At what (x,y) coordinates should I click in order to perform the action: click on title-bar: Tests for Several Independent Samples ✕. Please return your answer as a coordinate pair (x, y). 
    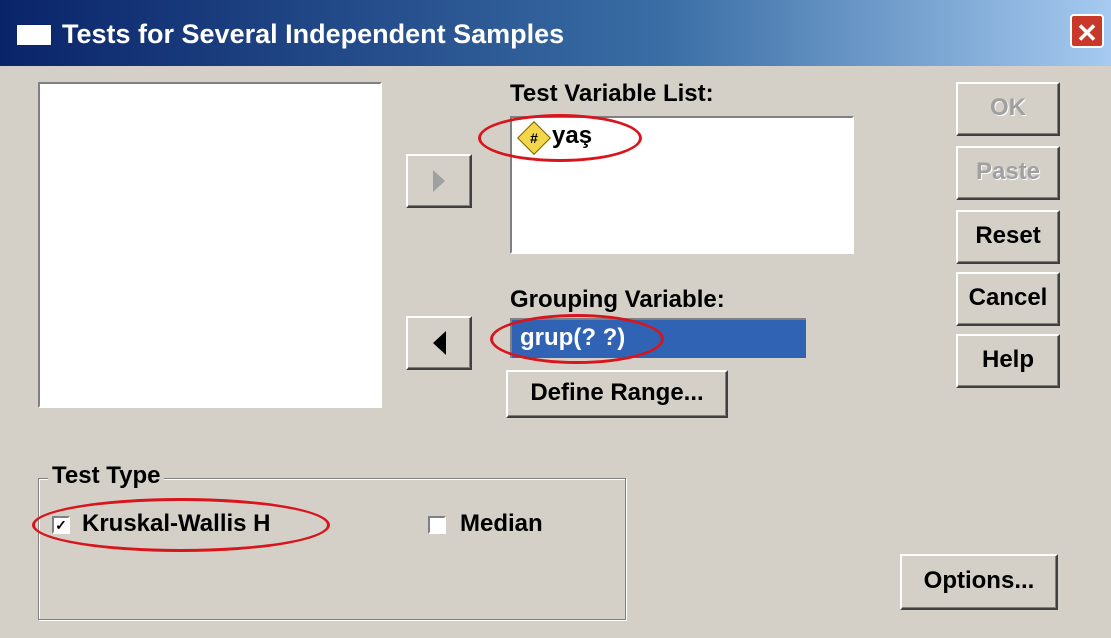
    Looking at the image, I should click on (555, 33).